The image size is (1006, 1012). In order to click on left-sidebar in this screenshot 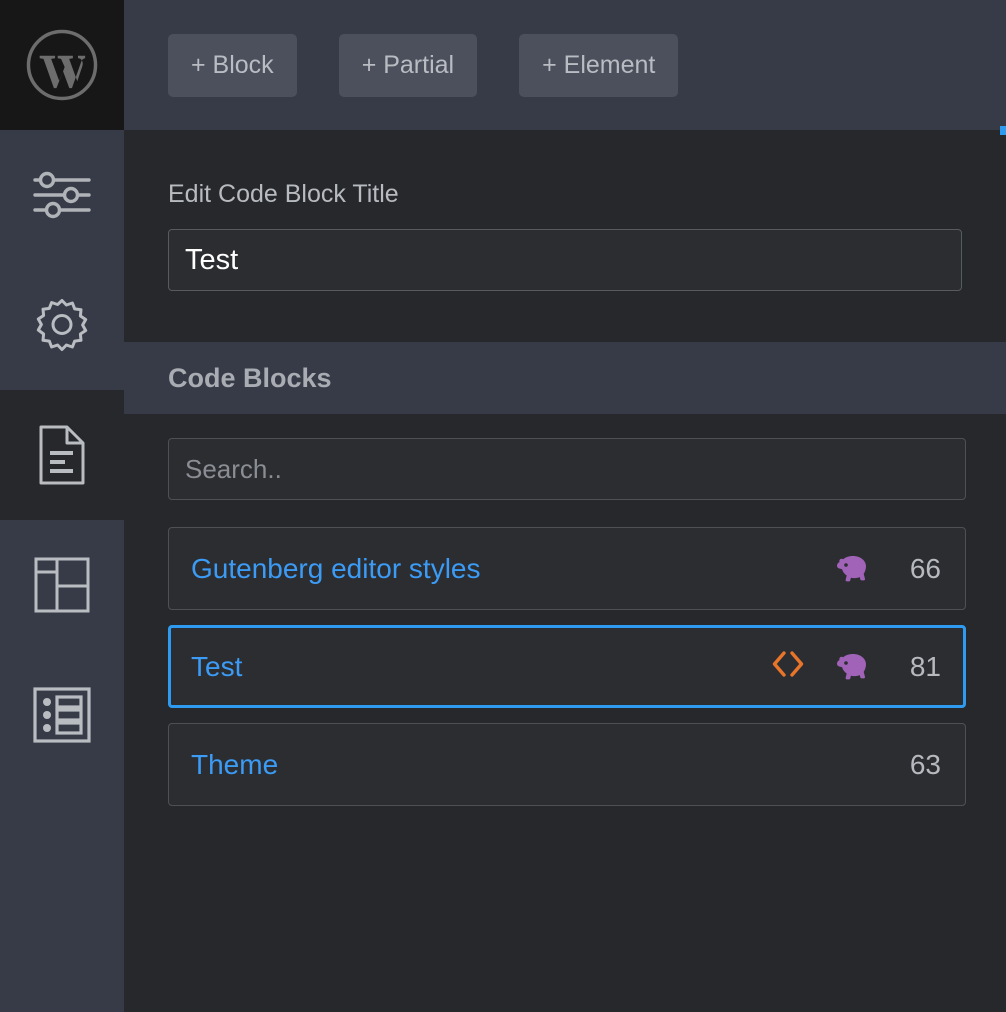, I will do `click(62, 506)`.